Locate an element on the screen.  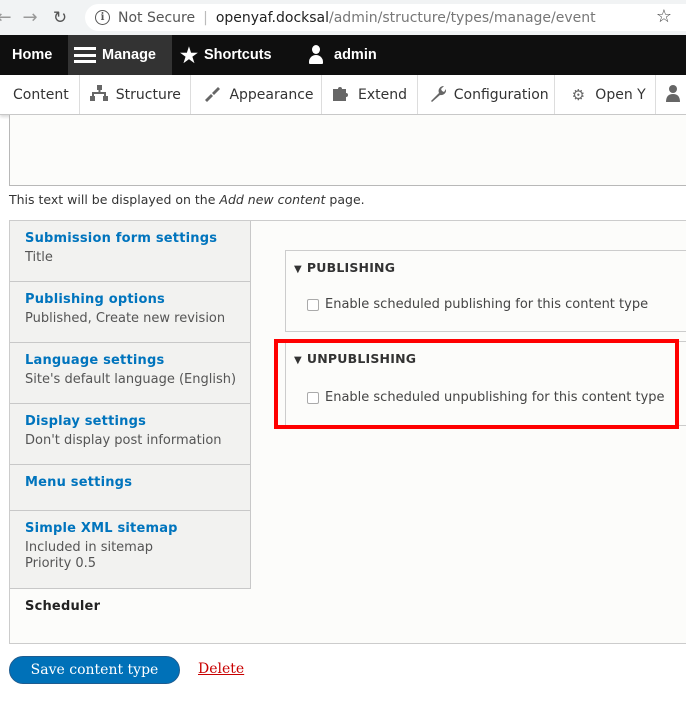
admin-toolbar: Home Manage ★ Shortcuts admin is located at coordinates (343, 55).